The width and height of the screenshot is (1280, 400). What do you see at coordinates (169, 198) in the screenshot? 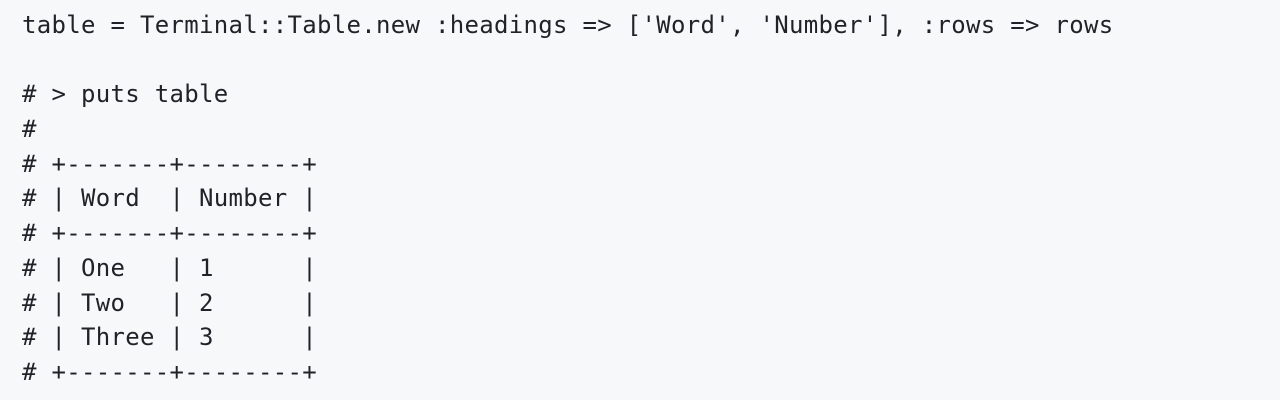
I see `code-line-table-header: # | Word | Number |` at bounding box center [169, 198].